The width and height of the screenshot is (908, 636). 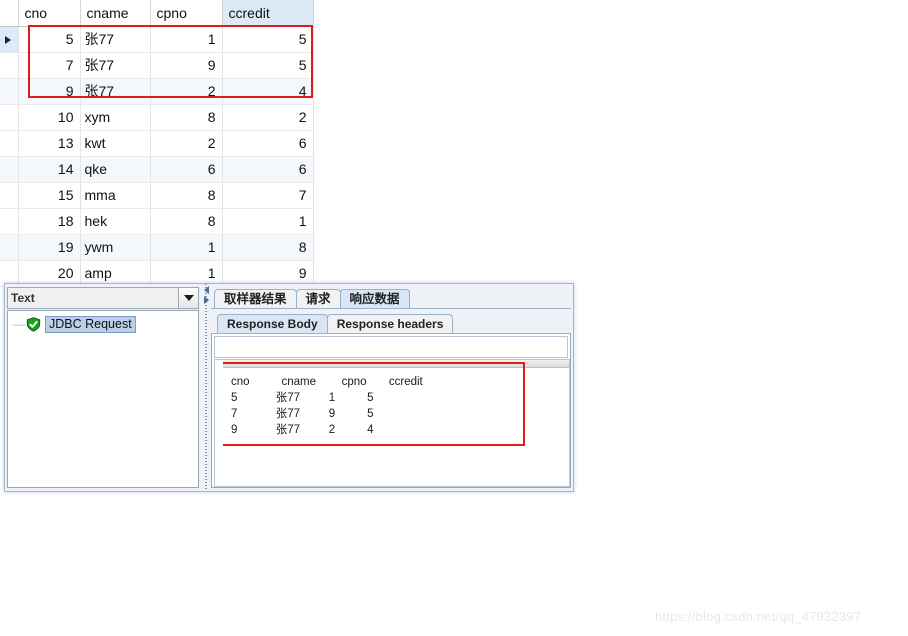 I want to click on response-horizontal-scrollbar, so click(x=396, y=364).